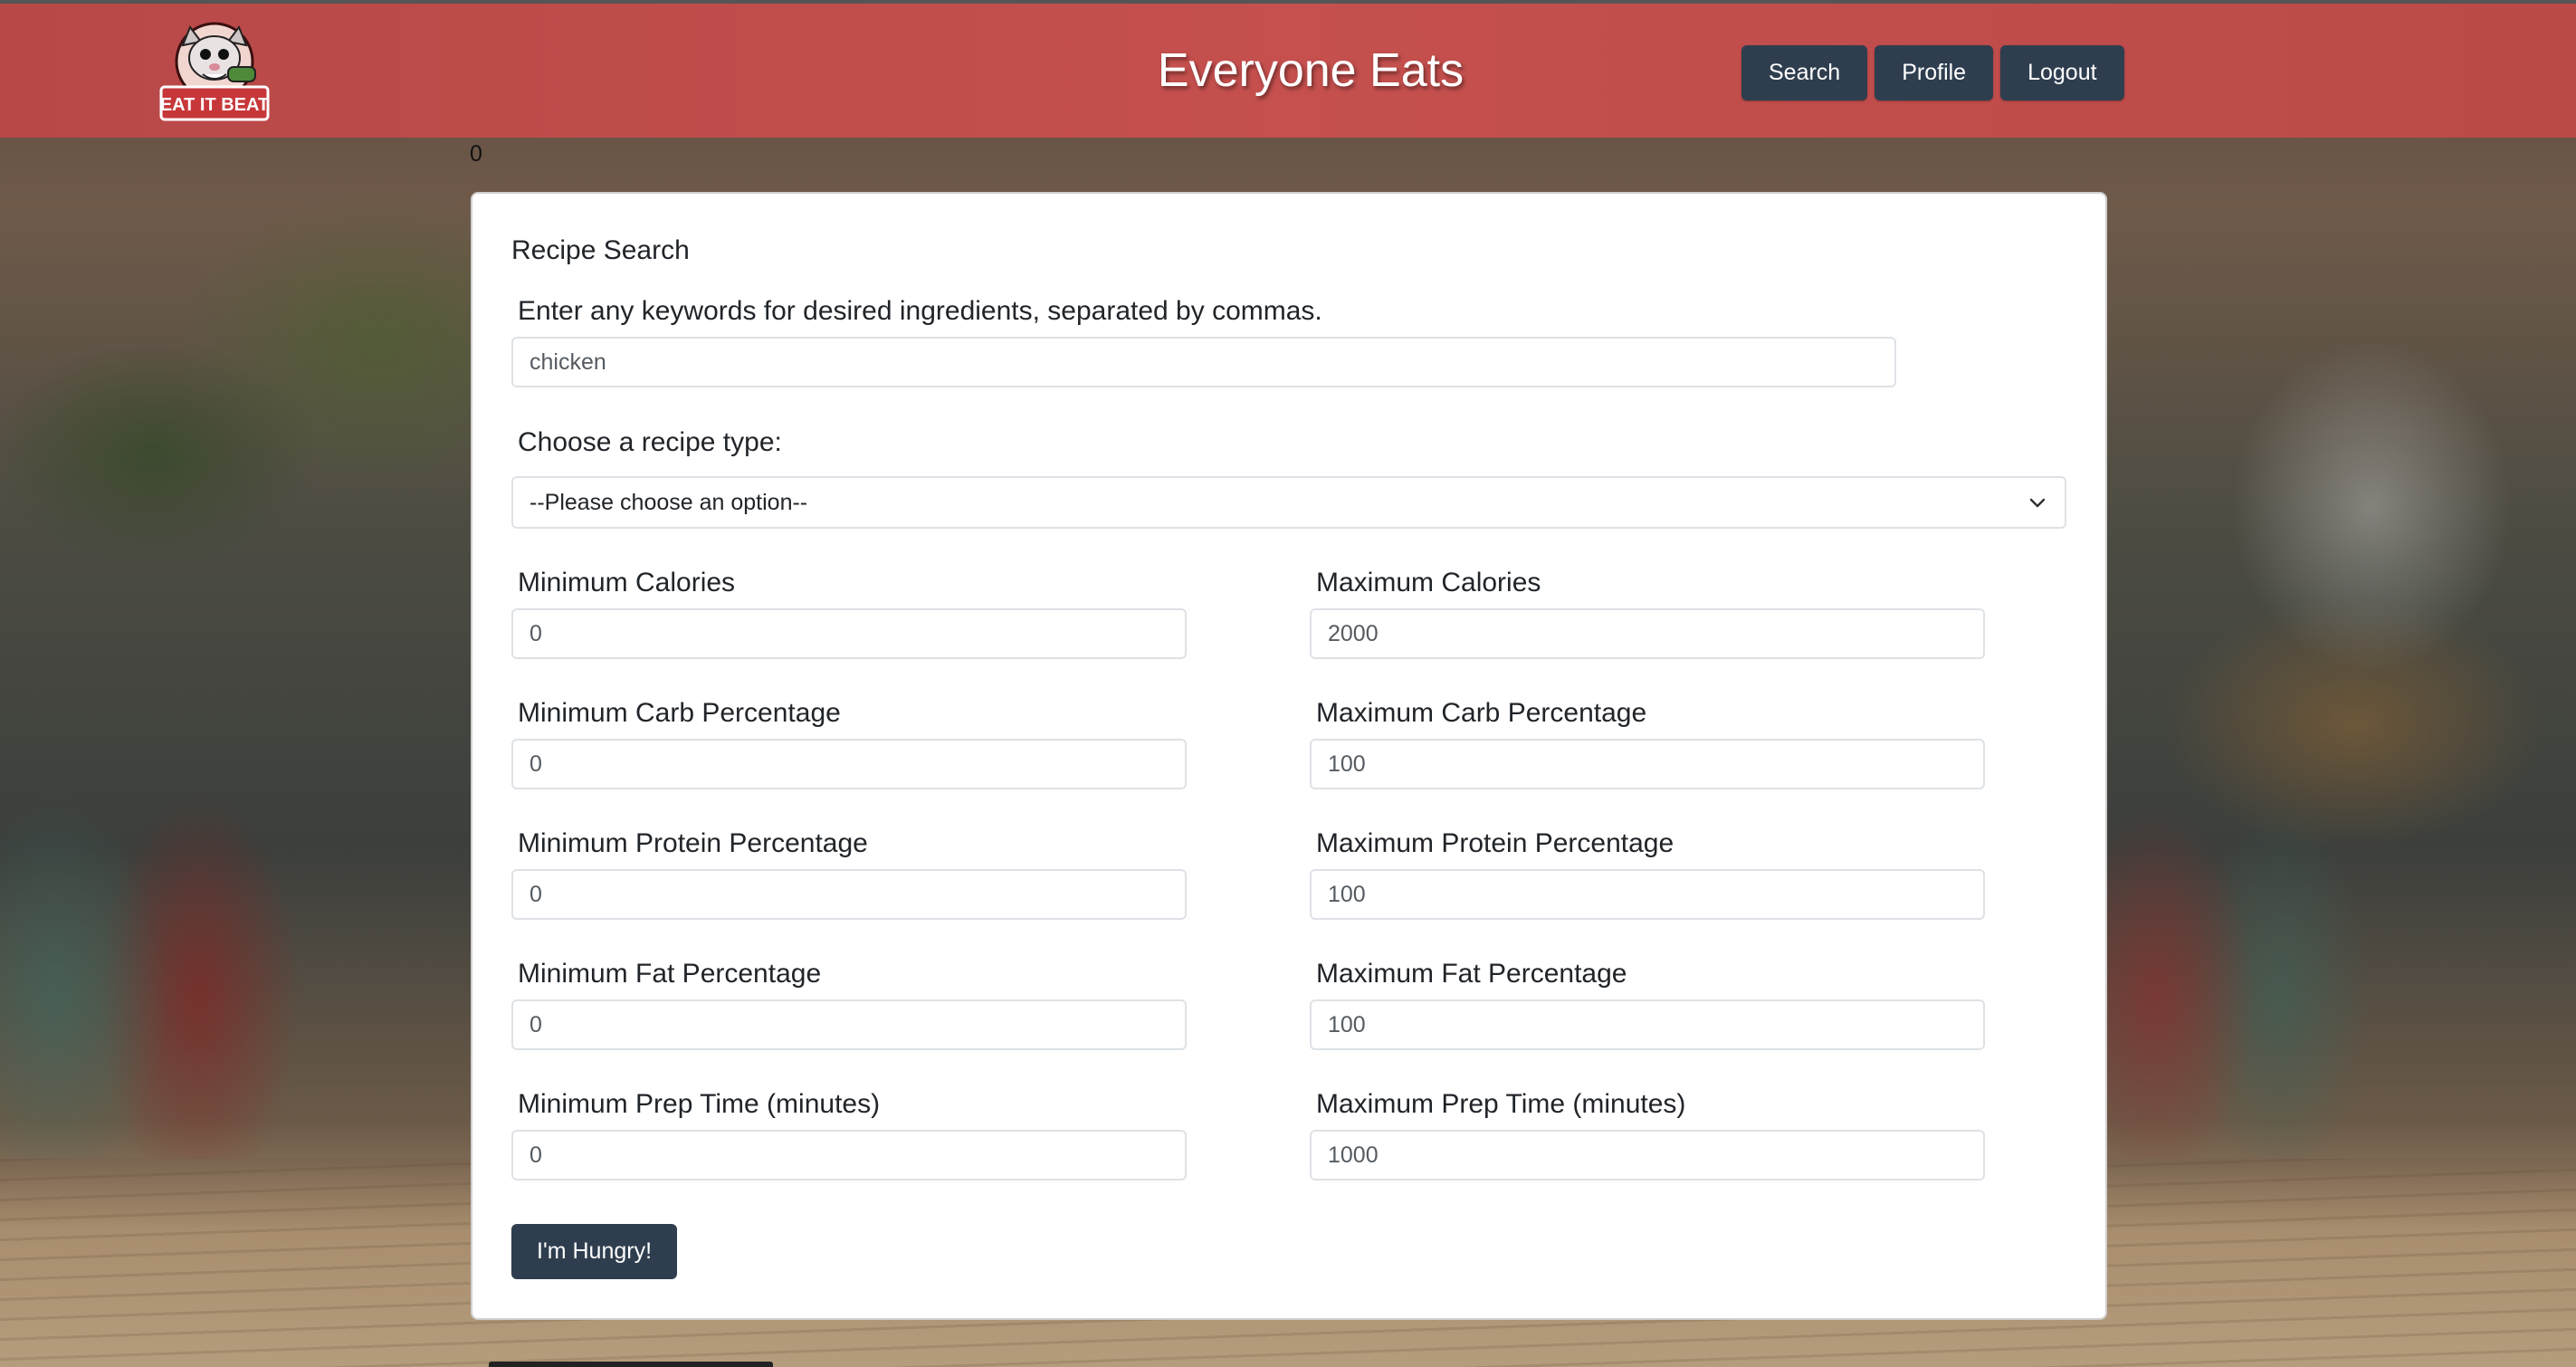  I want to click on max-prep-input, so click(1647, 1155).